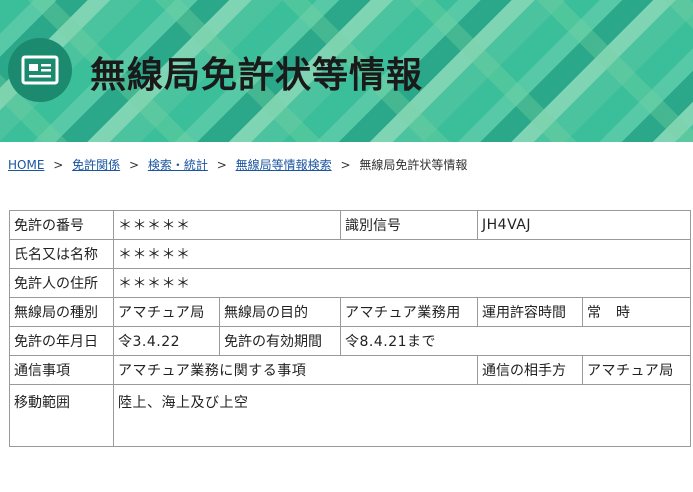 The width and height of the screenshot is (693, 492). I want to click on validity-period-value: 令8.4.21まで, so click(515, 341).